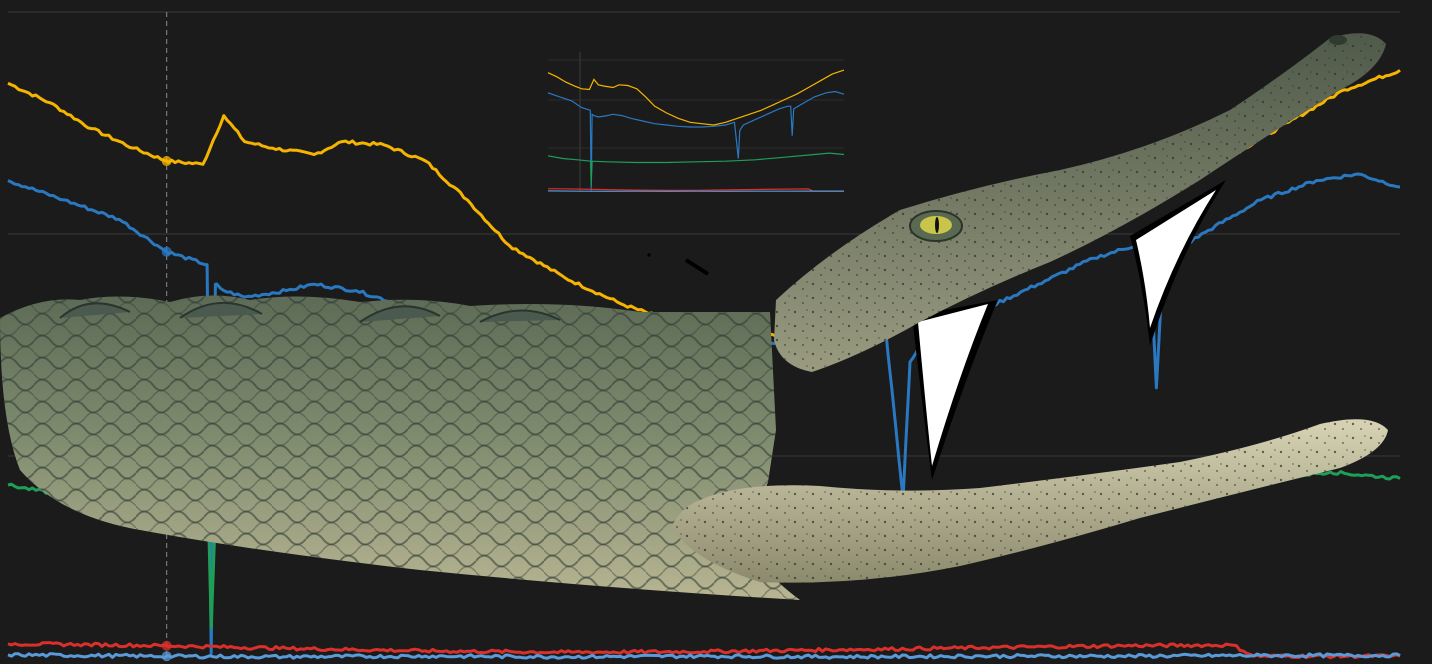  I want to click on stray-mark, so click(697, 267).